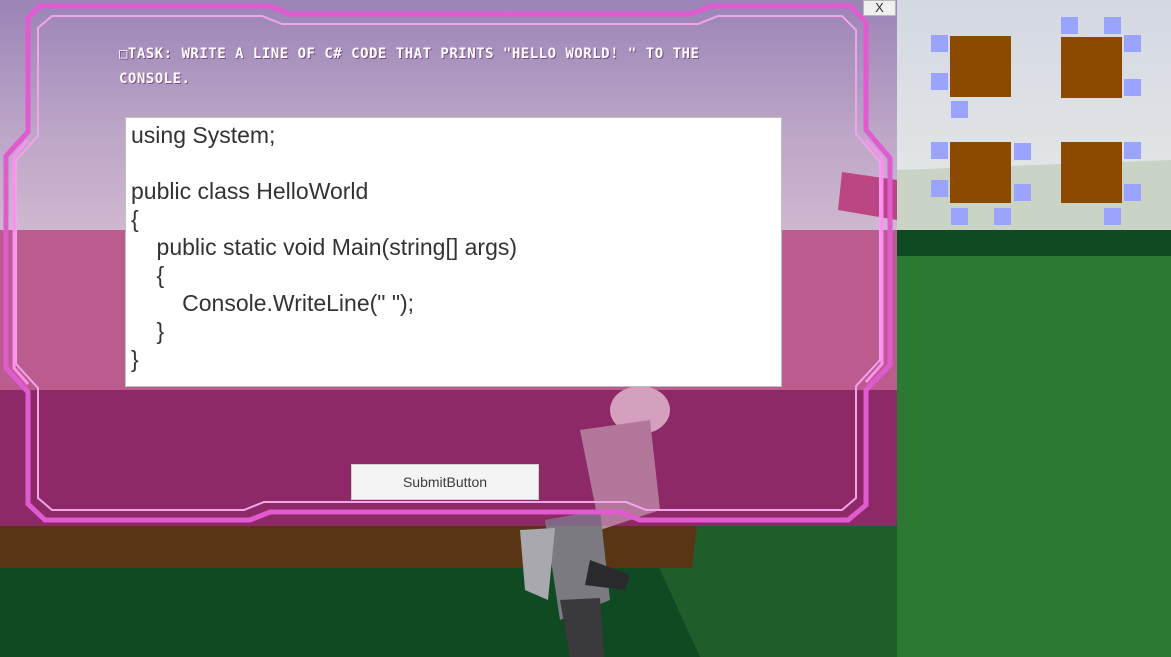  Describe the element at coordinates (445, 482) in the screenshot. I see `submit-button: SubmitButton` at that location.